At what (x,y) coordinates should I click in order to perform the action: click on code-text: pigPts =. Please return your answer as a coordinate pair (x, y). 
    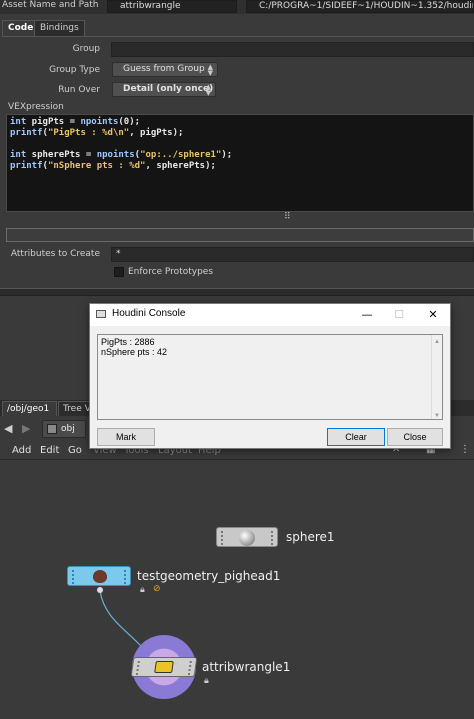
    Looking at the image, I should click on (53, 122).